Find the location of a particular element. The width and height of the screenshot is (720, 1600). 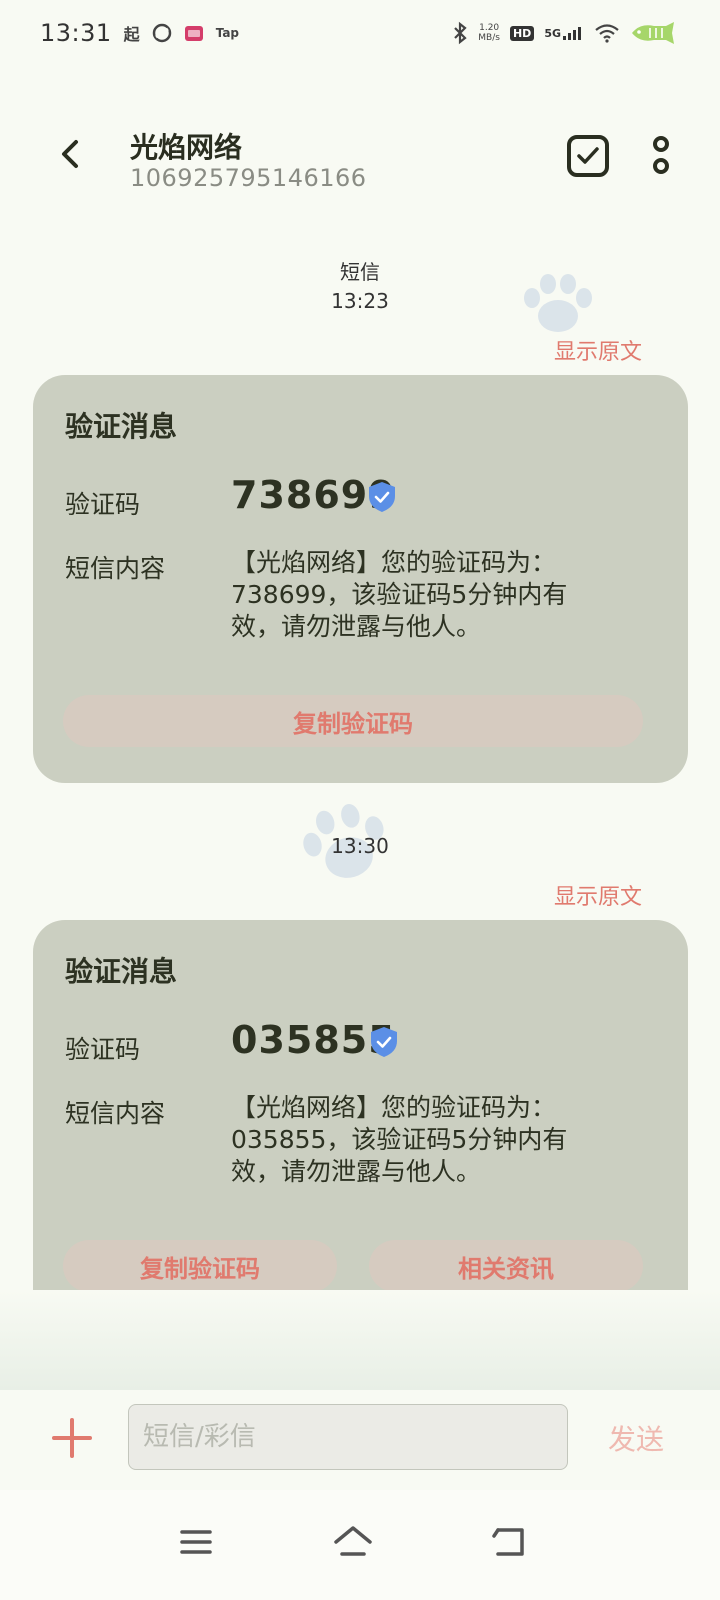

message-input is located at coordinates (348, 1437).